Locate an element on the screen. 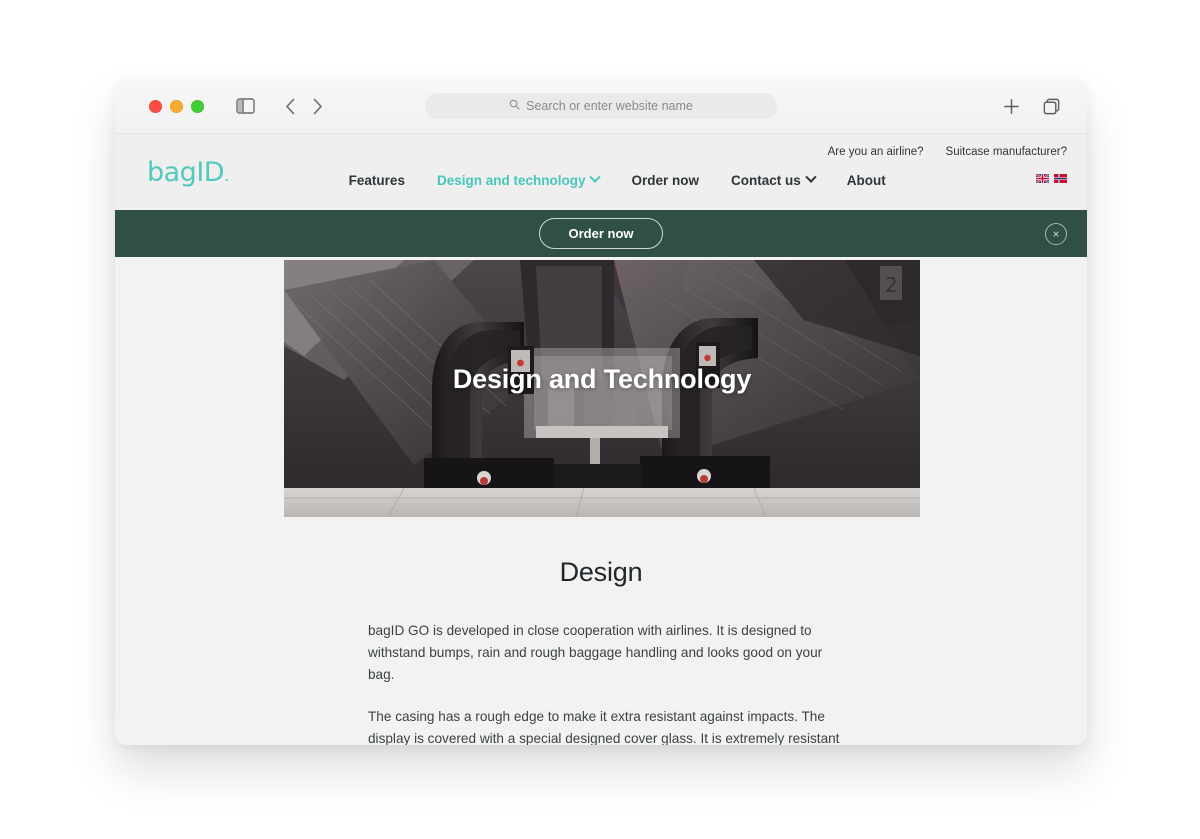 Image resolution: width=1200 pixels, height=839 pixels. close-banner-icon: × is located at coordinates (1056, 233).